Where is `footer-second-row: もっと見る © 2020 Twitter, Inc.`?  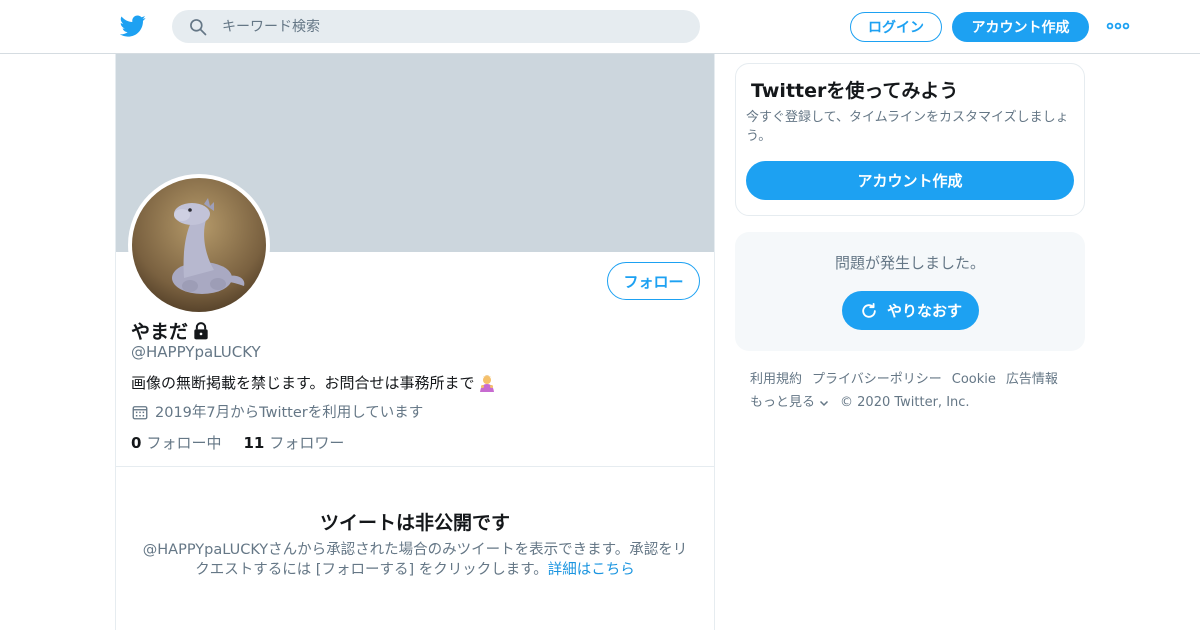 footer-second-row: もっと見る © 2020 Twitter, Inc. is located at coordinates (915, 402).